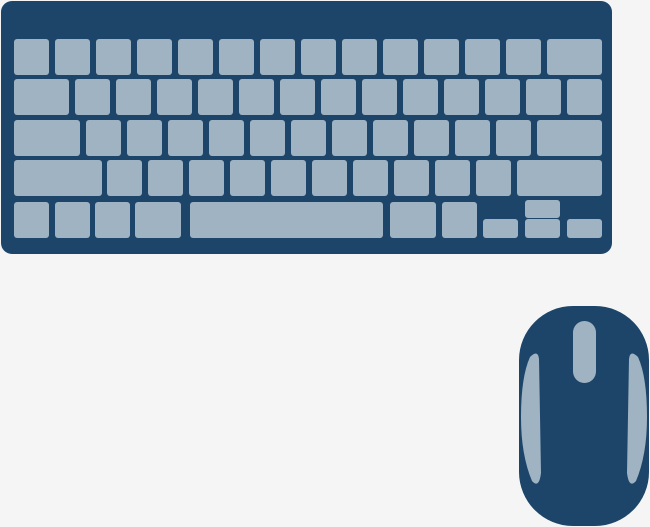 The width and height of the screenshot is (650, 527). What do you see at coordinates (584, 416) in the screenshot?
I see `mouse-icon` at bounding box center [584, 416].